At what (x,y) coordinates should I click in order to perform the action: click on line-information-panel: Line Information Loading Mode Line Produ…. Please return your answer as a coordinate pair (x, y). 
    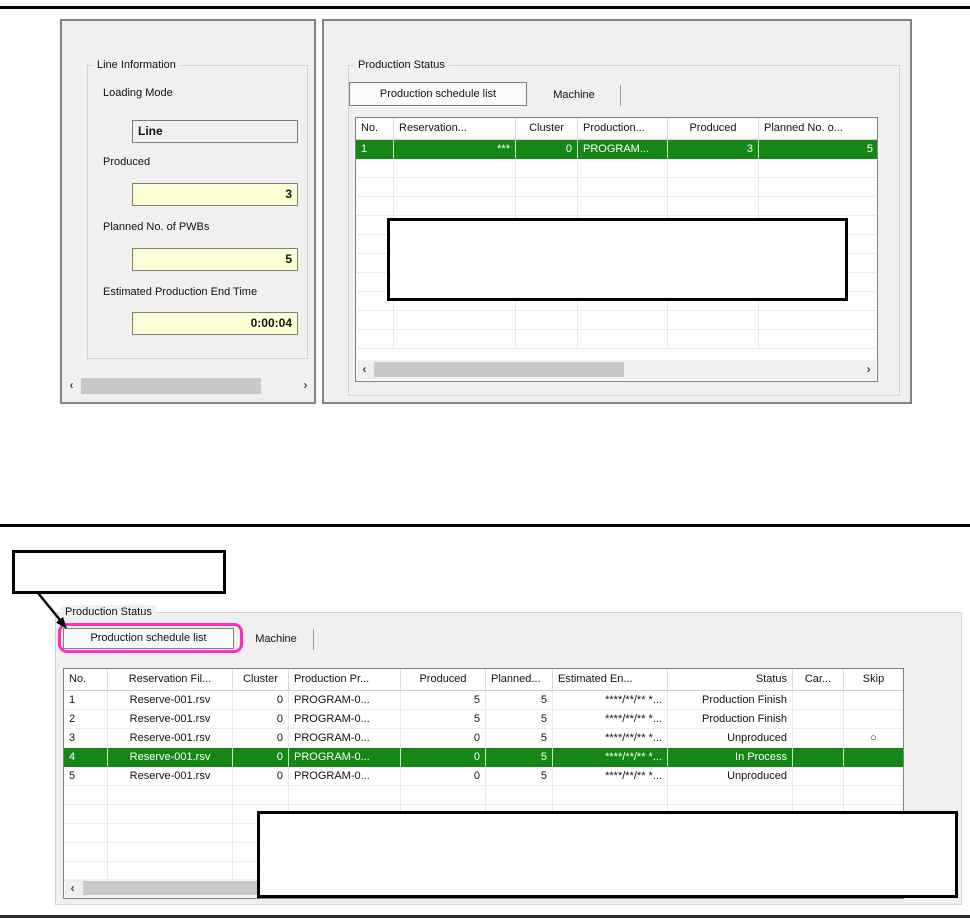
    Looking at the image, I should click on (188, 211).